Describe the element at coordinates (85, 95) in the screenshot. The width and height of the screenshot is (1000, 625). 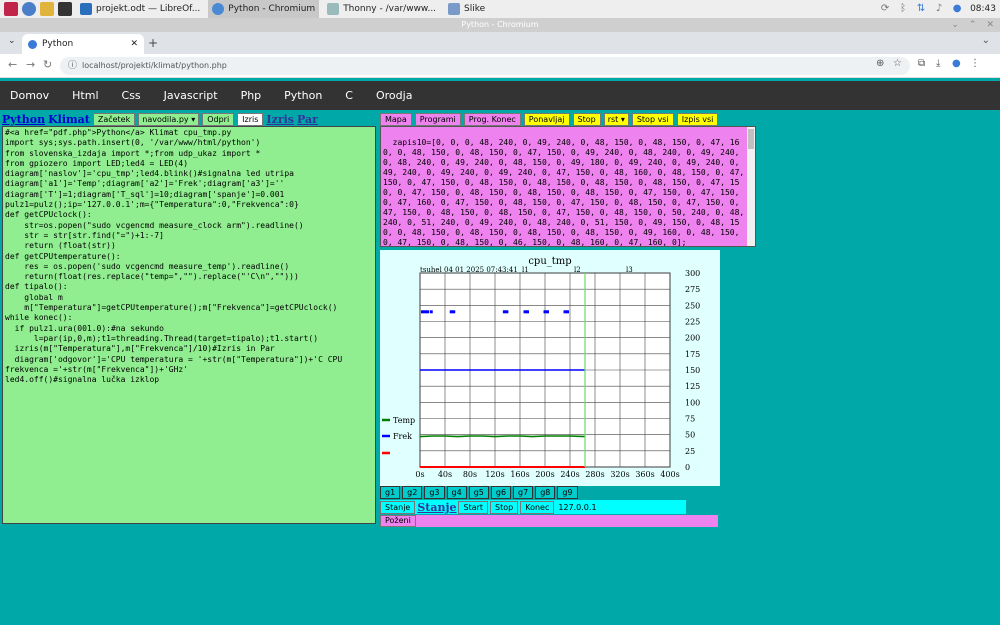
I see `menu-html: Html` at that location.